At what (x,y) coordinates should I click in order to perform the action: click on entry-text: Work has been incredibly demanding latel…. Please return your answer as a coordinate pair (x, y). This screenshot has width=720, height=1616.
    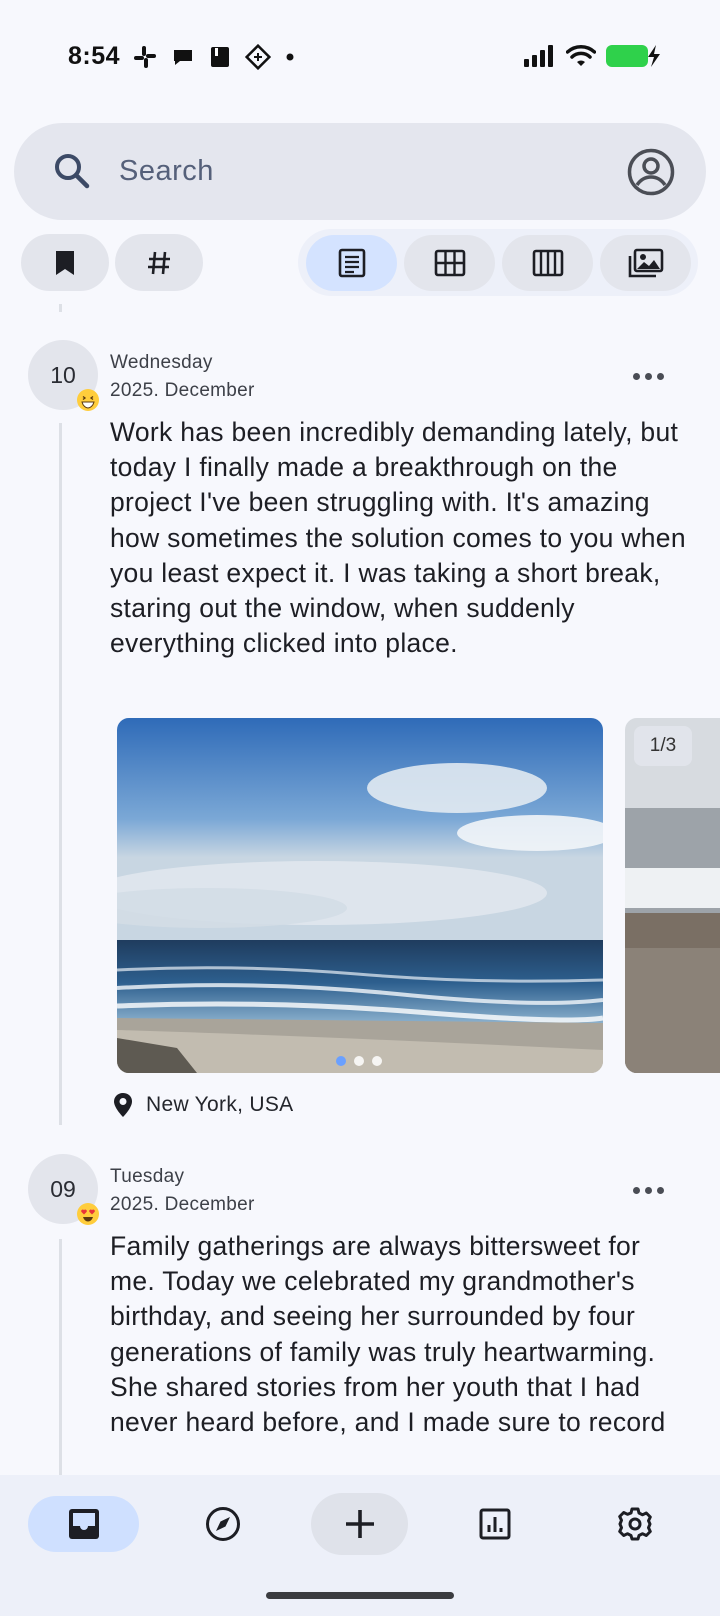
    Looking at the image, I should click on (398, 538).